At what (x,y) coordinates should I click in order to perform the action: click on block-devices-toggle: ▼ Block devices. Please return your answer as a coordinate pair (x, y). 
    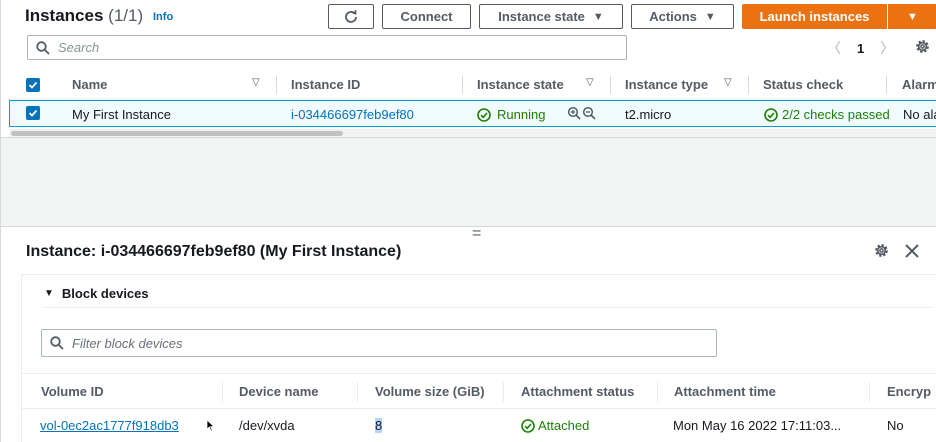
    Looking at the image, I should click on (96, 293).